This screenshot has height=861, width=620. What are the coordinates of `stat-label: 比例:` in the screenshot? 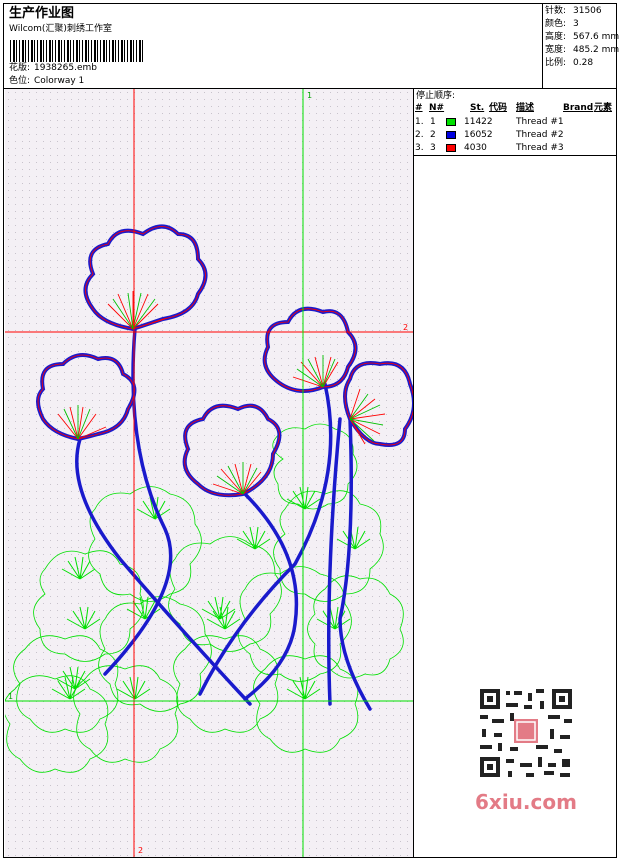 It's located at (556, 63).